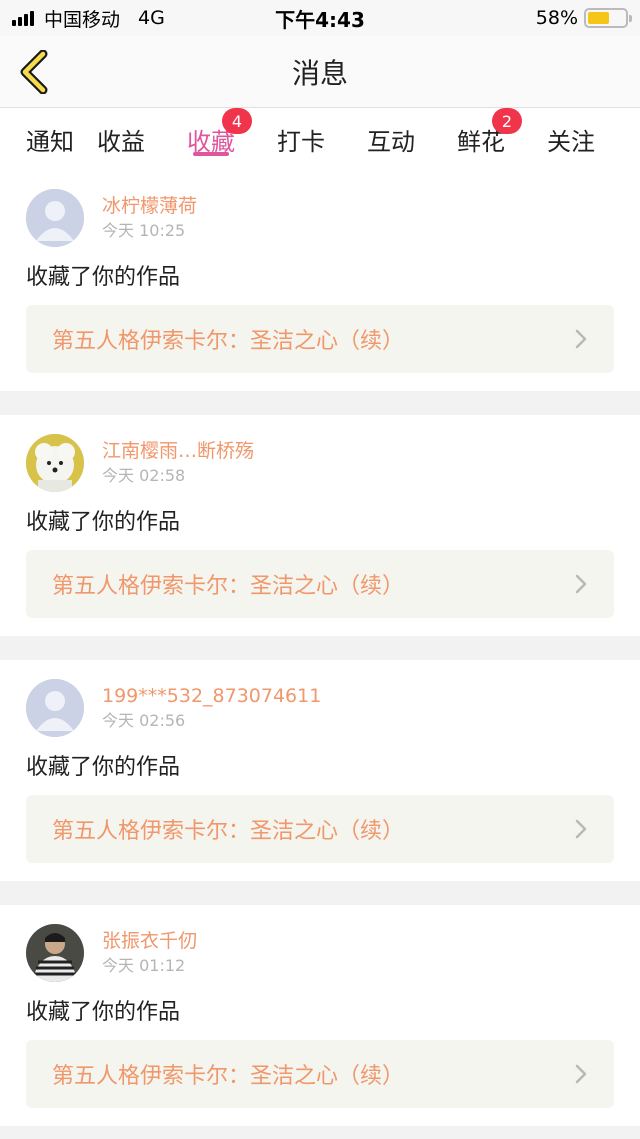 The width and height of the screenshot is (640, 1139). I want to click on username: 199***532_873074611, so click(211, 696).